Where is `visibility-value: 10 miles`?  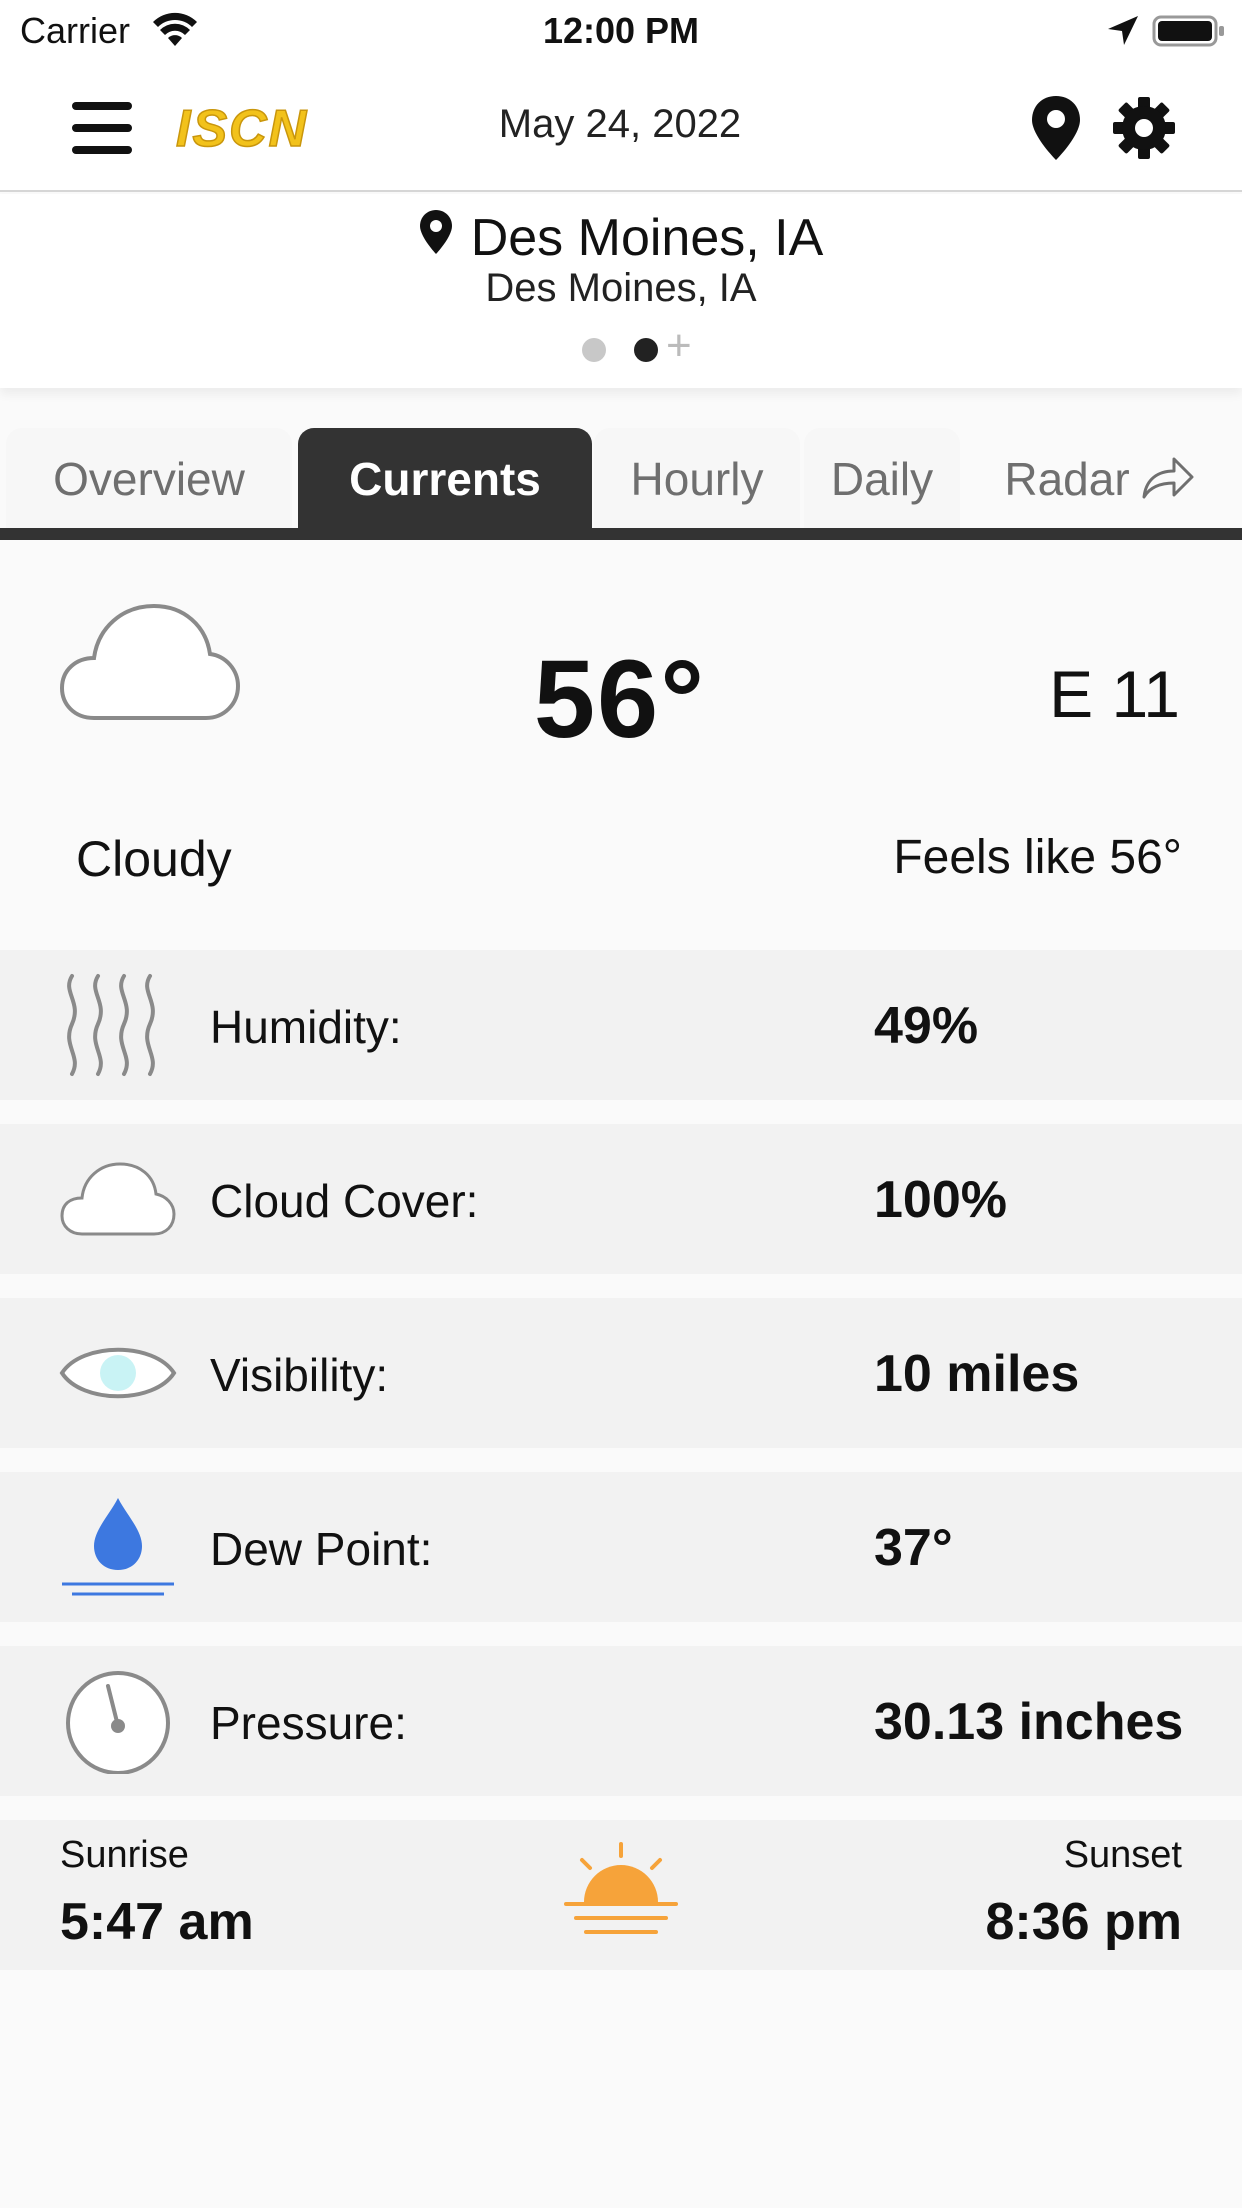 visibility-value: 10 miles is located at coordinates (977, 1374).